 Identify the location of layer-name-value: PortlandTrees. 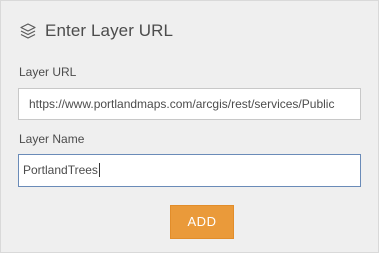
(60, 170).